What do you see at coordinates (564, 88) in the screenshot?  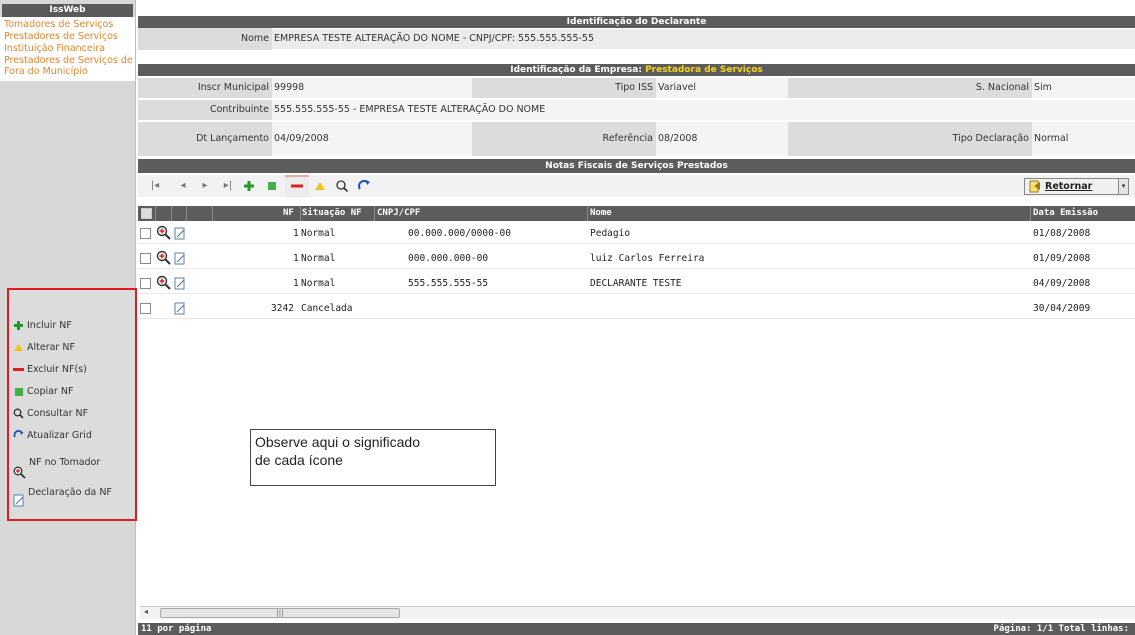 I see `tipo-iss-label: Tipo ISS` at bounding box center [564, 88].